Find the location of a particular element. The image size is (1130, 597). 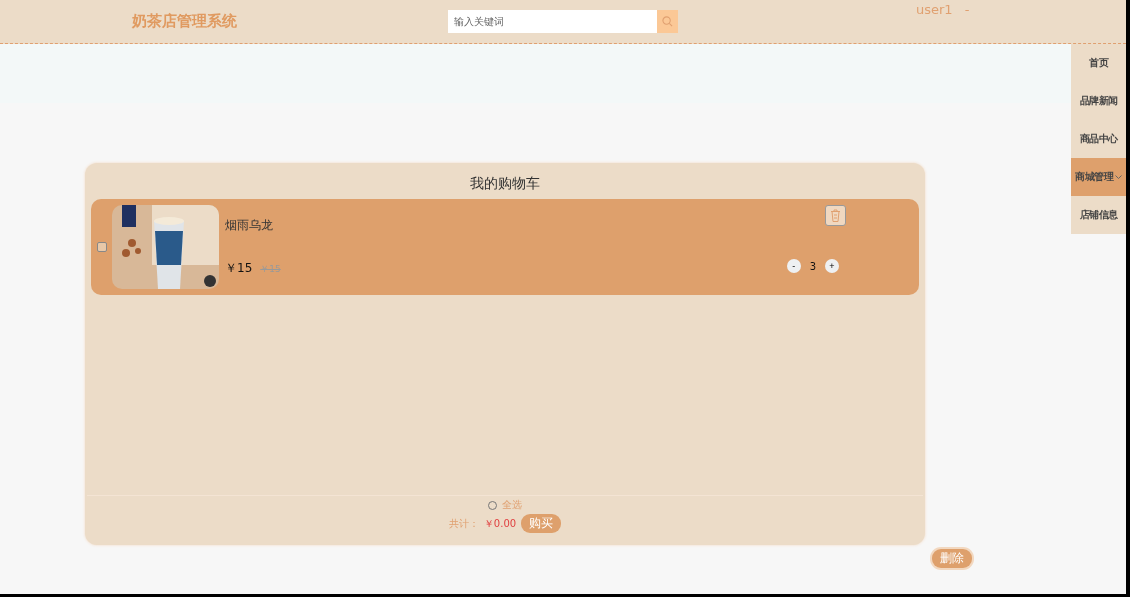

increase-button: + is located at coordinates (832, 266).